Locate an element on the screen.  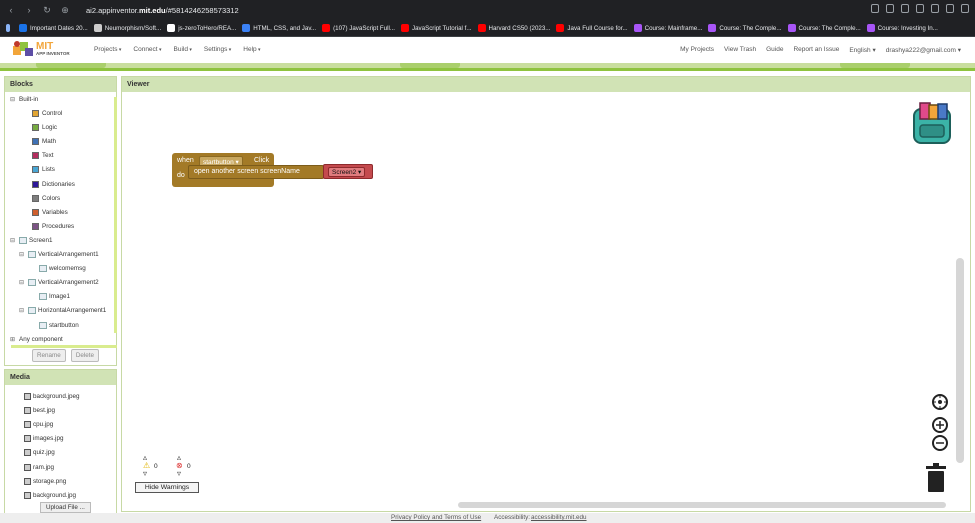
builtin-math: Math is located at coordinates (44, 142).